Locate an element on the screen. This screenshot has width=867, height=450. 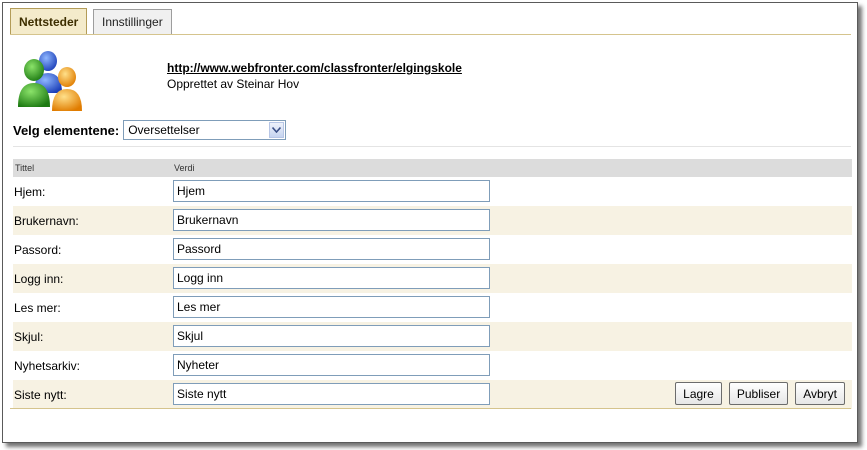
table-row: Hjem: is located at coordinates (432, 191).